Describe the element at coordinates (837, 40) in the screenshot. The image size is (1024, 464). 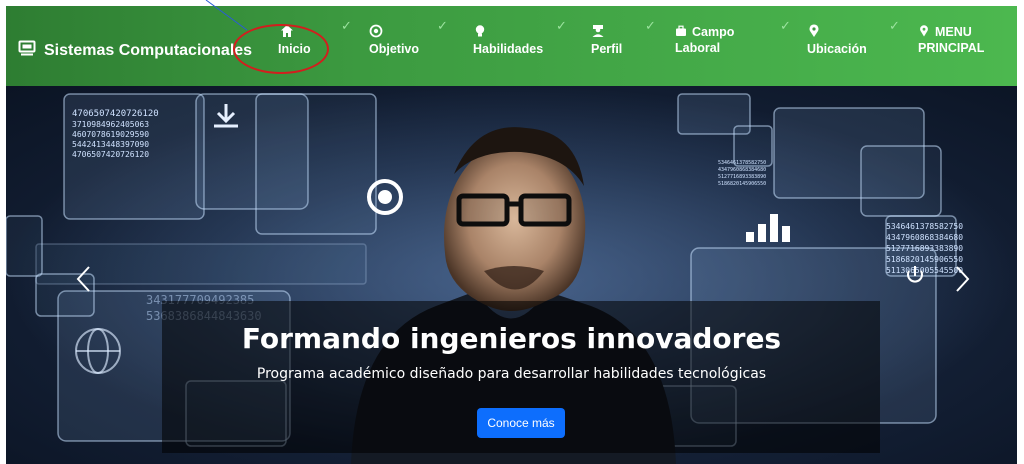
I see `nav-item-ubicacion: Ubicación` at that location.